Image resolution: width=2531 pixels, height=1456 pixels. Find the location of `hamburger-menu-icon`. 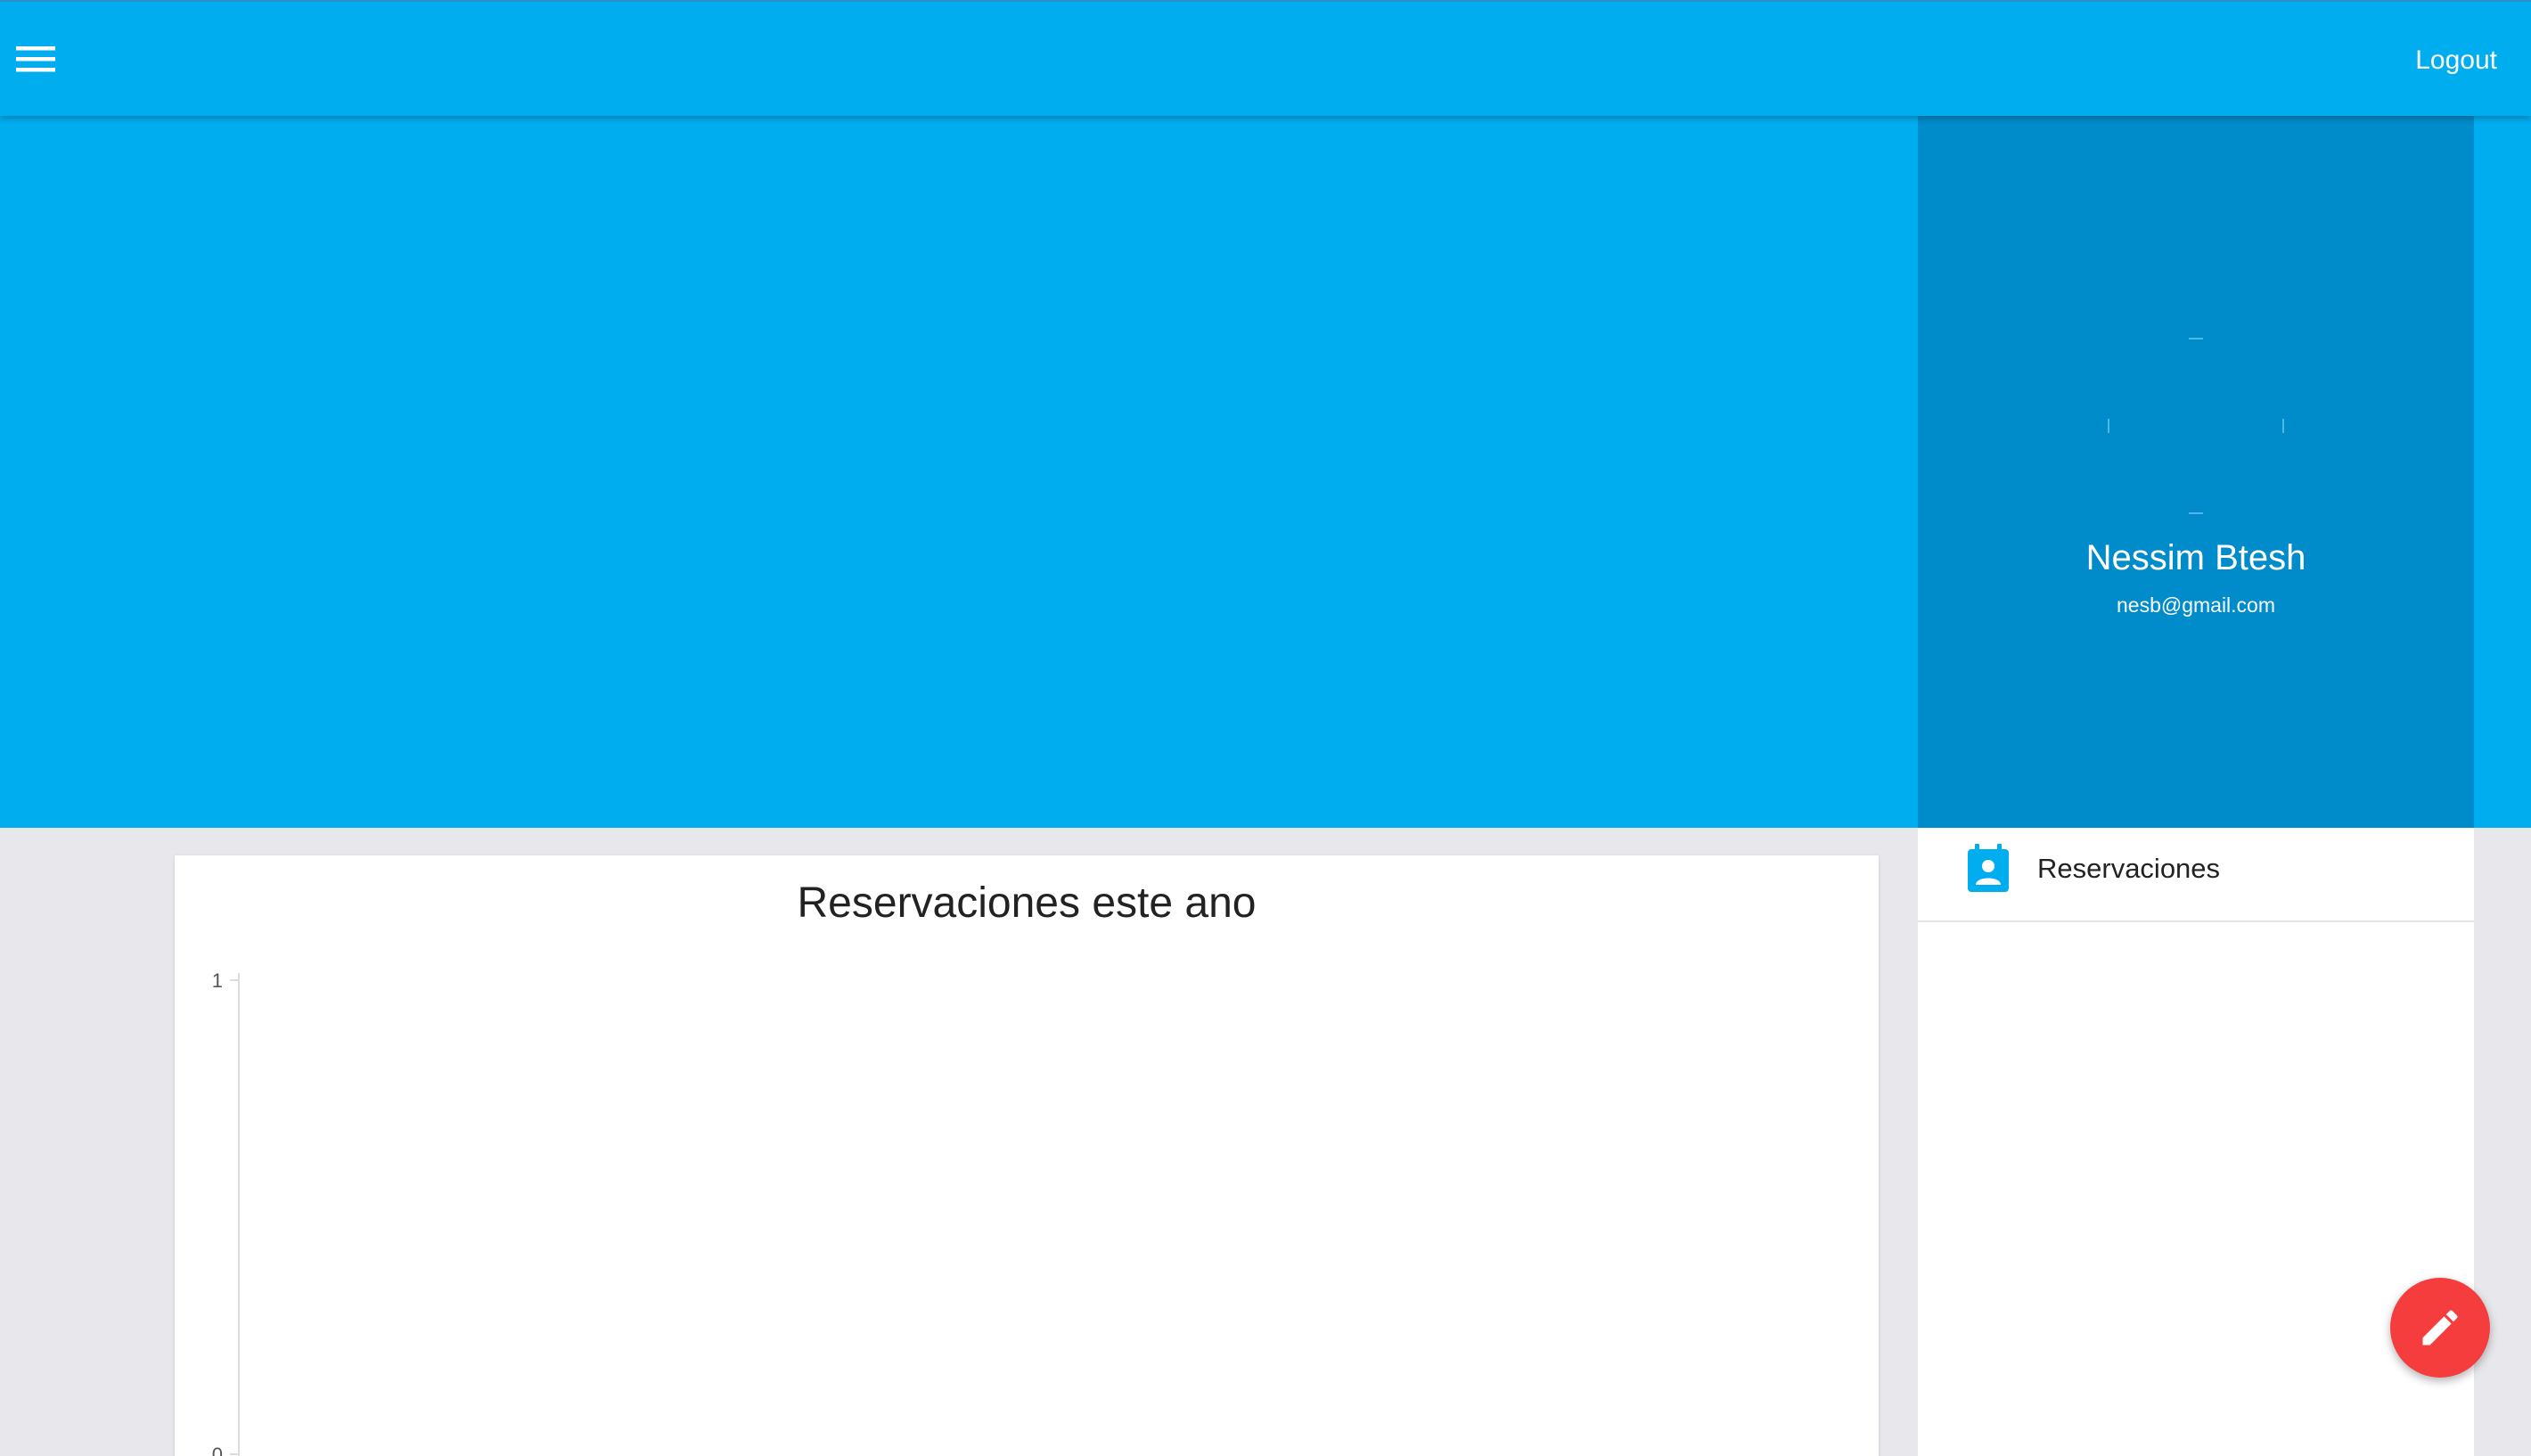

hamburger-menu-icon is located at coordinates (36, 59).